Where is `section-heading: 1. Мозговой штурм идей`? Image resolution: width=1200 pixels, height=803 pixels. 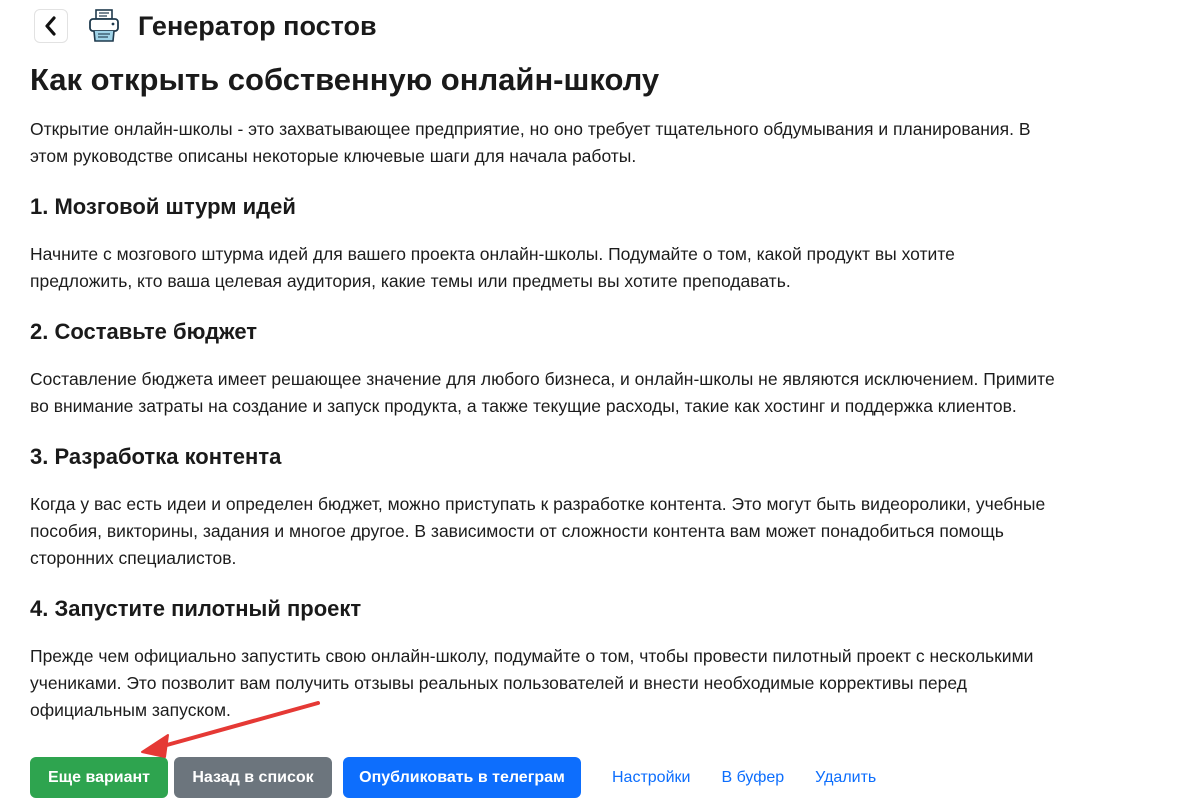
section-heading: 1. Мозговой штурм идей is located at coordinates (163, 206).